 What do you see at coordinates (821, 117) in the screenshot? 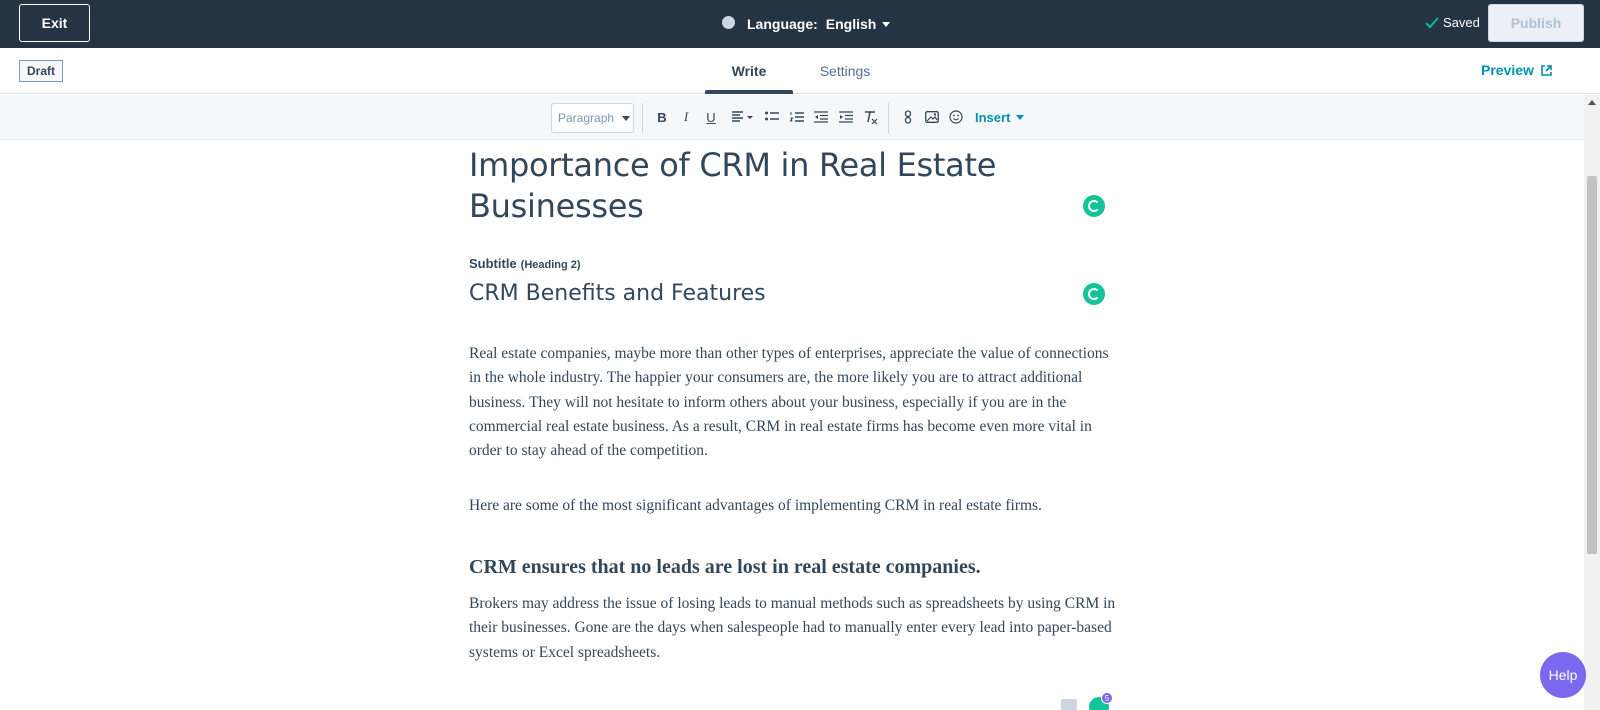
I see `outdent-icon` at bounding box center [821, 117].